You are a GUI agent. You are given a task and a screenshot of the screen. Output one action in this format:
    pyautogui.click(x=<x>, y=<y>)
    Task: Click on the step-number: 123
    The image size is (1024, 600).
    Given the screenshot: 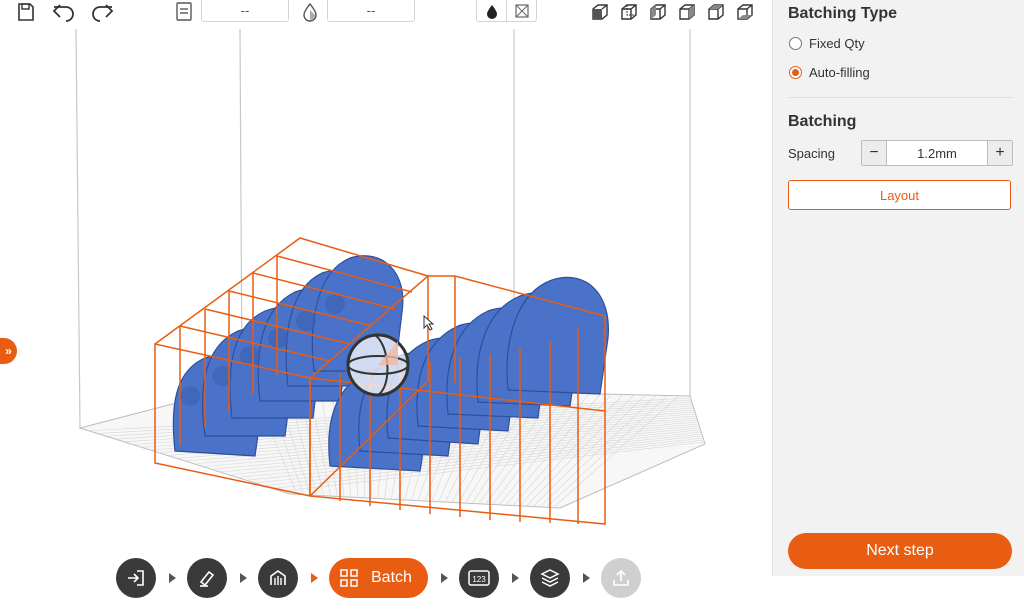 What is the action you would take?
    pyautogui.click(x=478, y=578)
    